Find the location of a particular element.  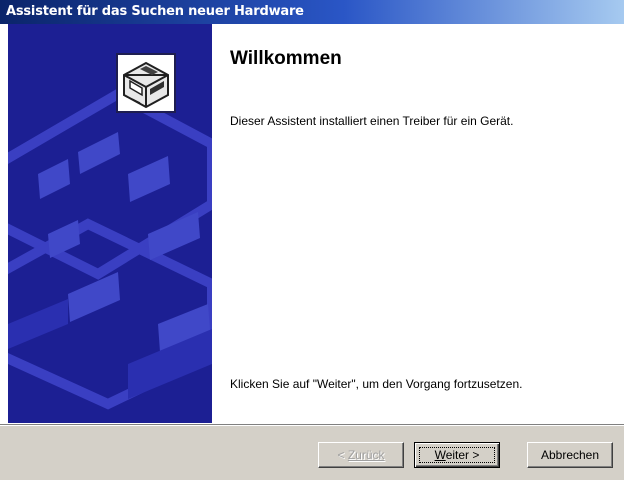

page-heading: Willkommen is located at coordinates (286, 58).